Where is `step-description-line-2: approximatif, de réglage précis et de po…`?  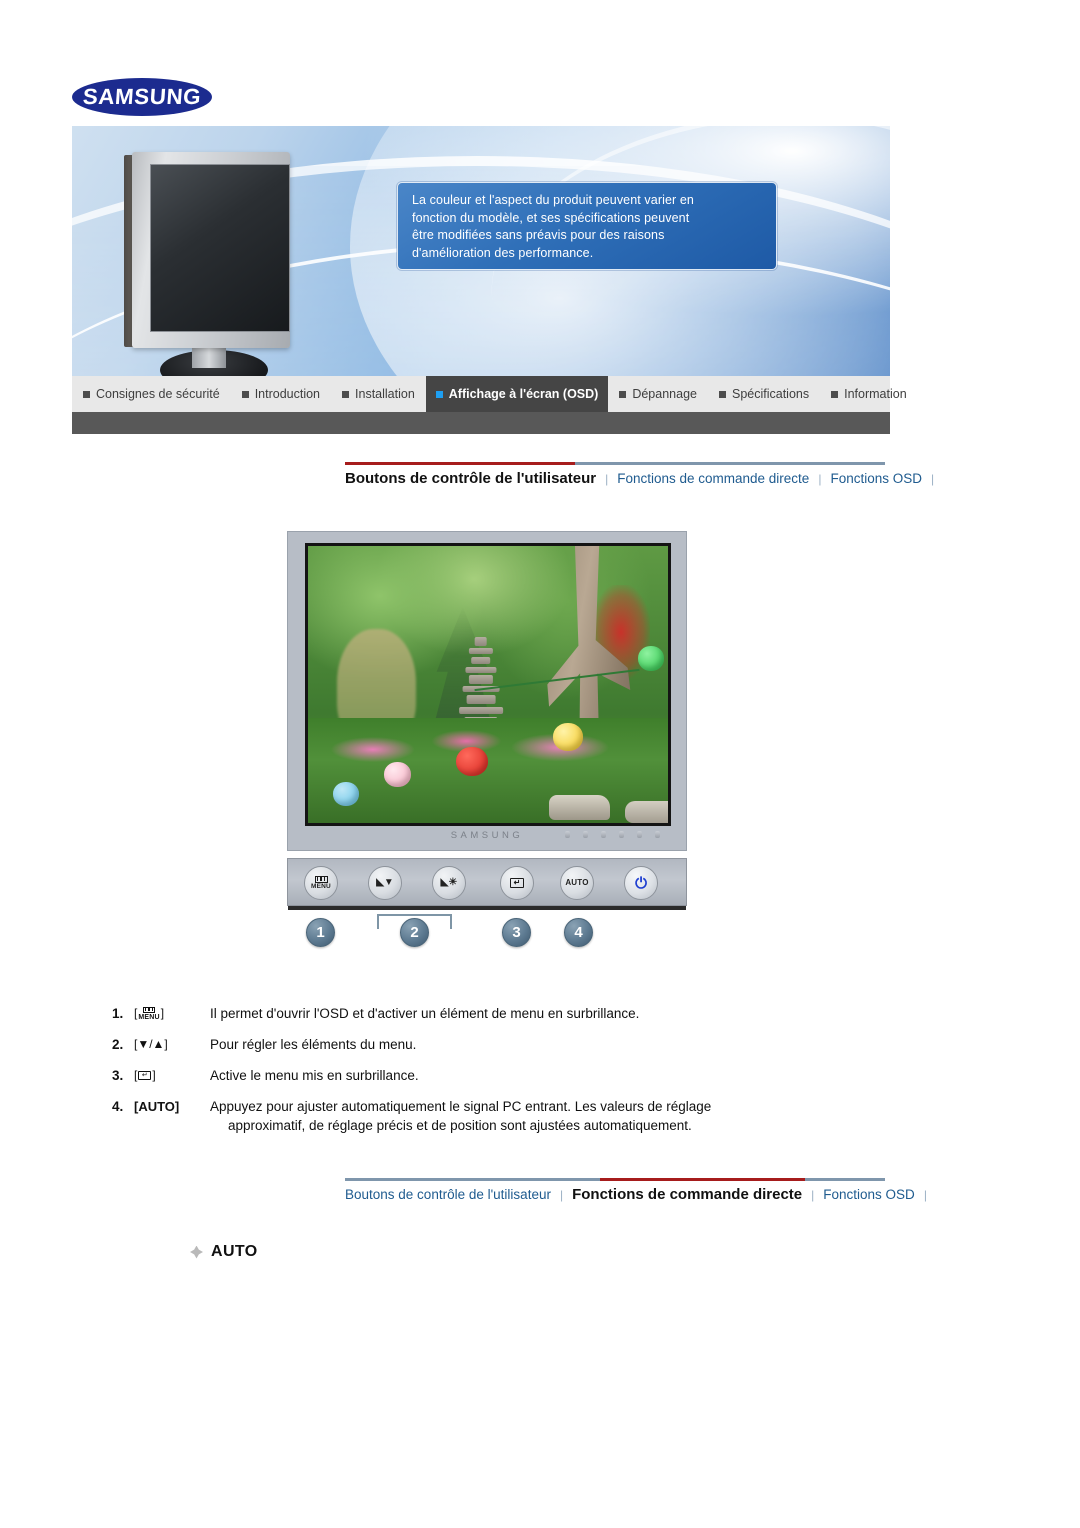
step-description-line-2: approximatif, de réglage précis et de po… is located at coordinates (460, 1125).